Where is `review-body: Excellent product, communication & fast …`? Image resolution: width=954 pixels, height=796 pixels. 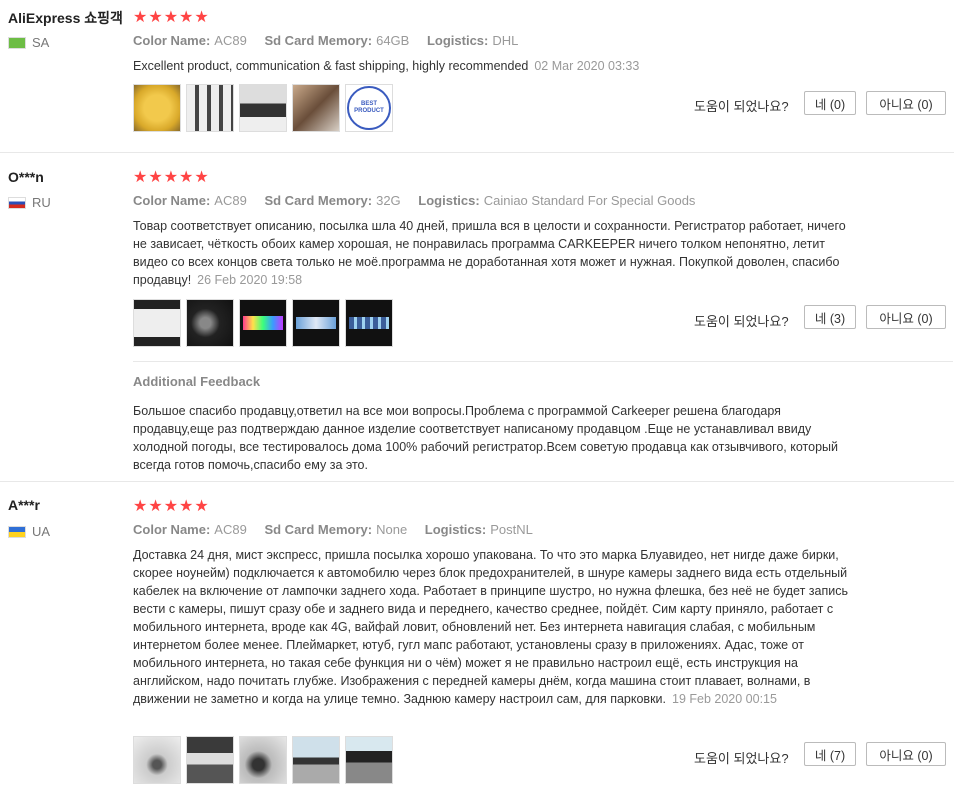 review-body: Excellent product, communication & fast … is located at coordinates (331, 66).